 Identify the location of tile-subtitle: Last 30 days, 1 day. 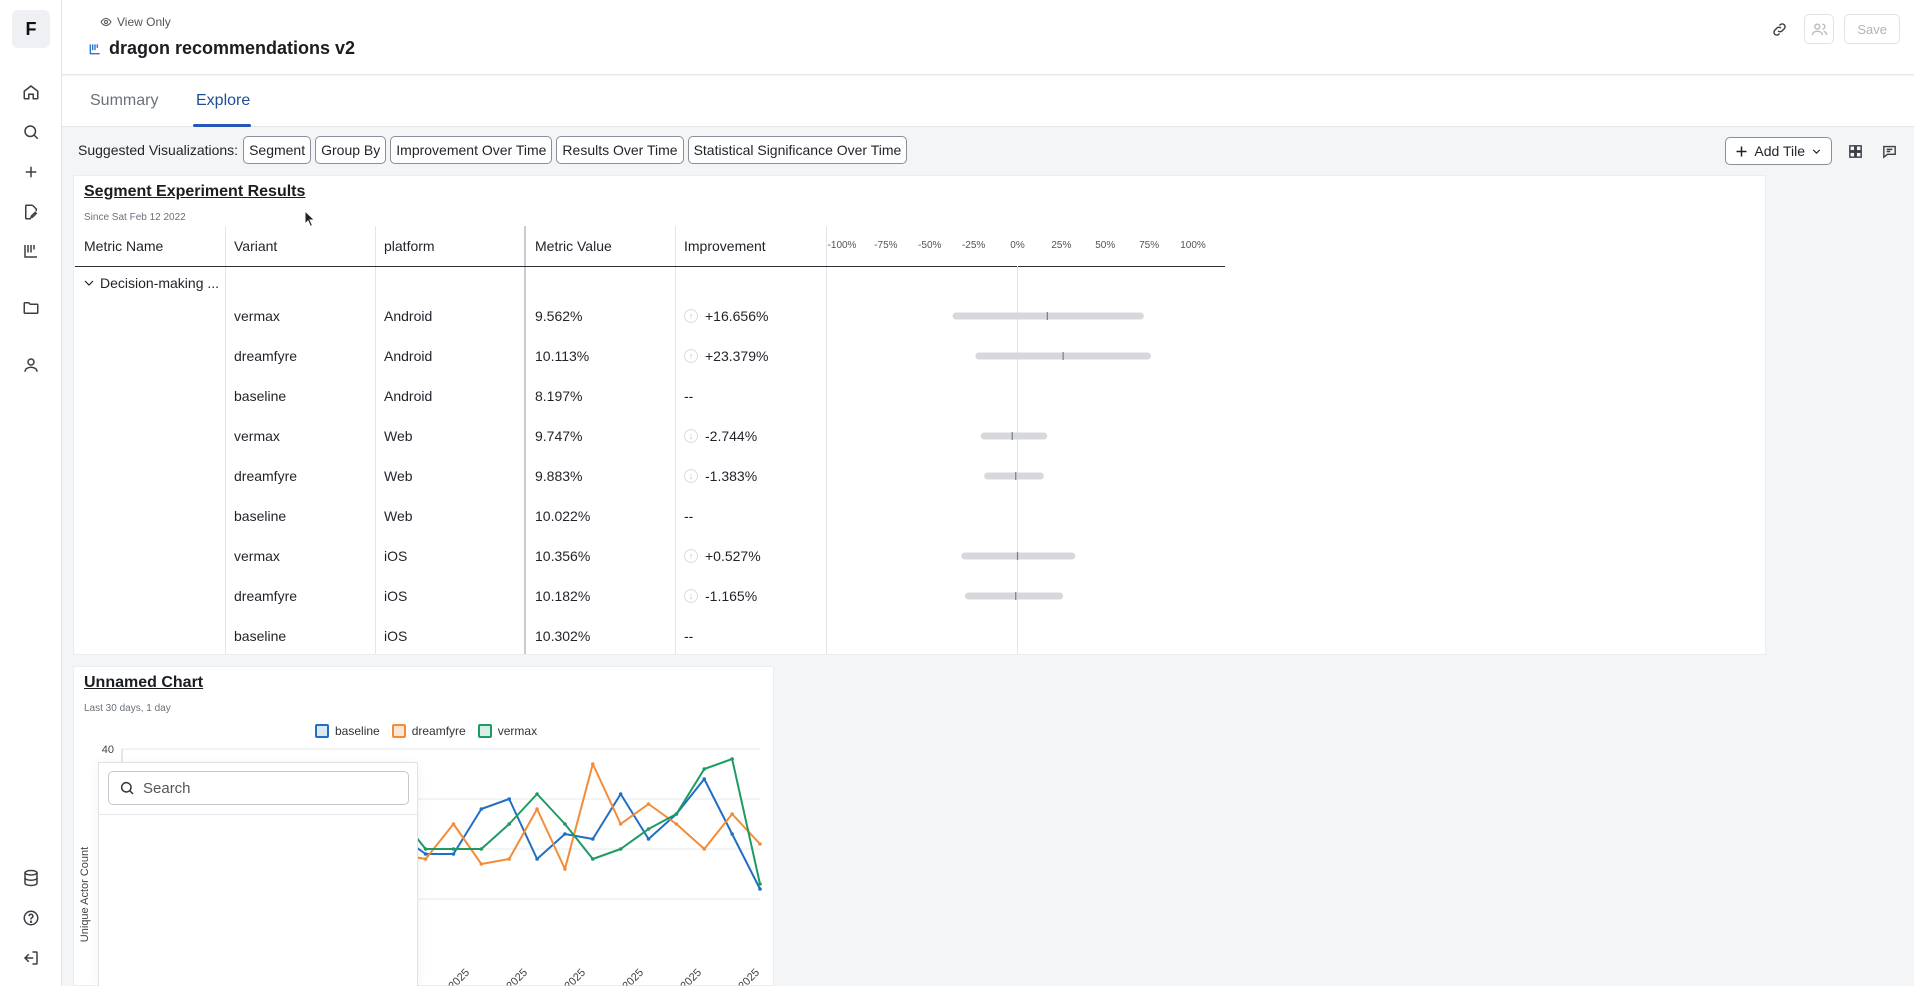
(127, 708).